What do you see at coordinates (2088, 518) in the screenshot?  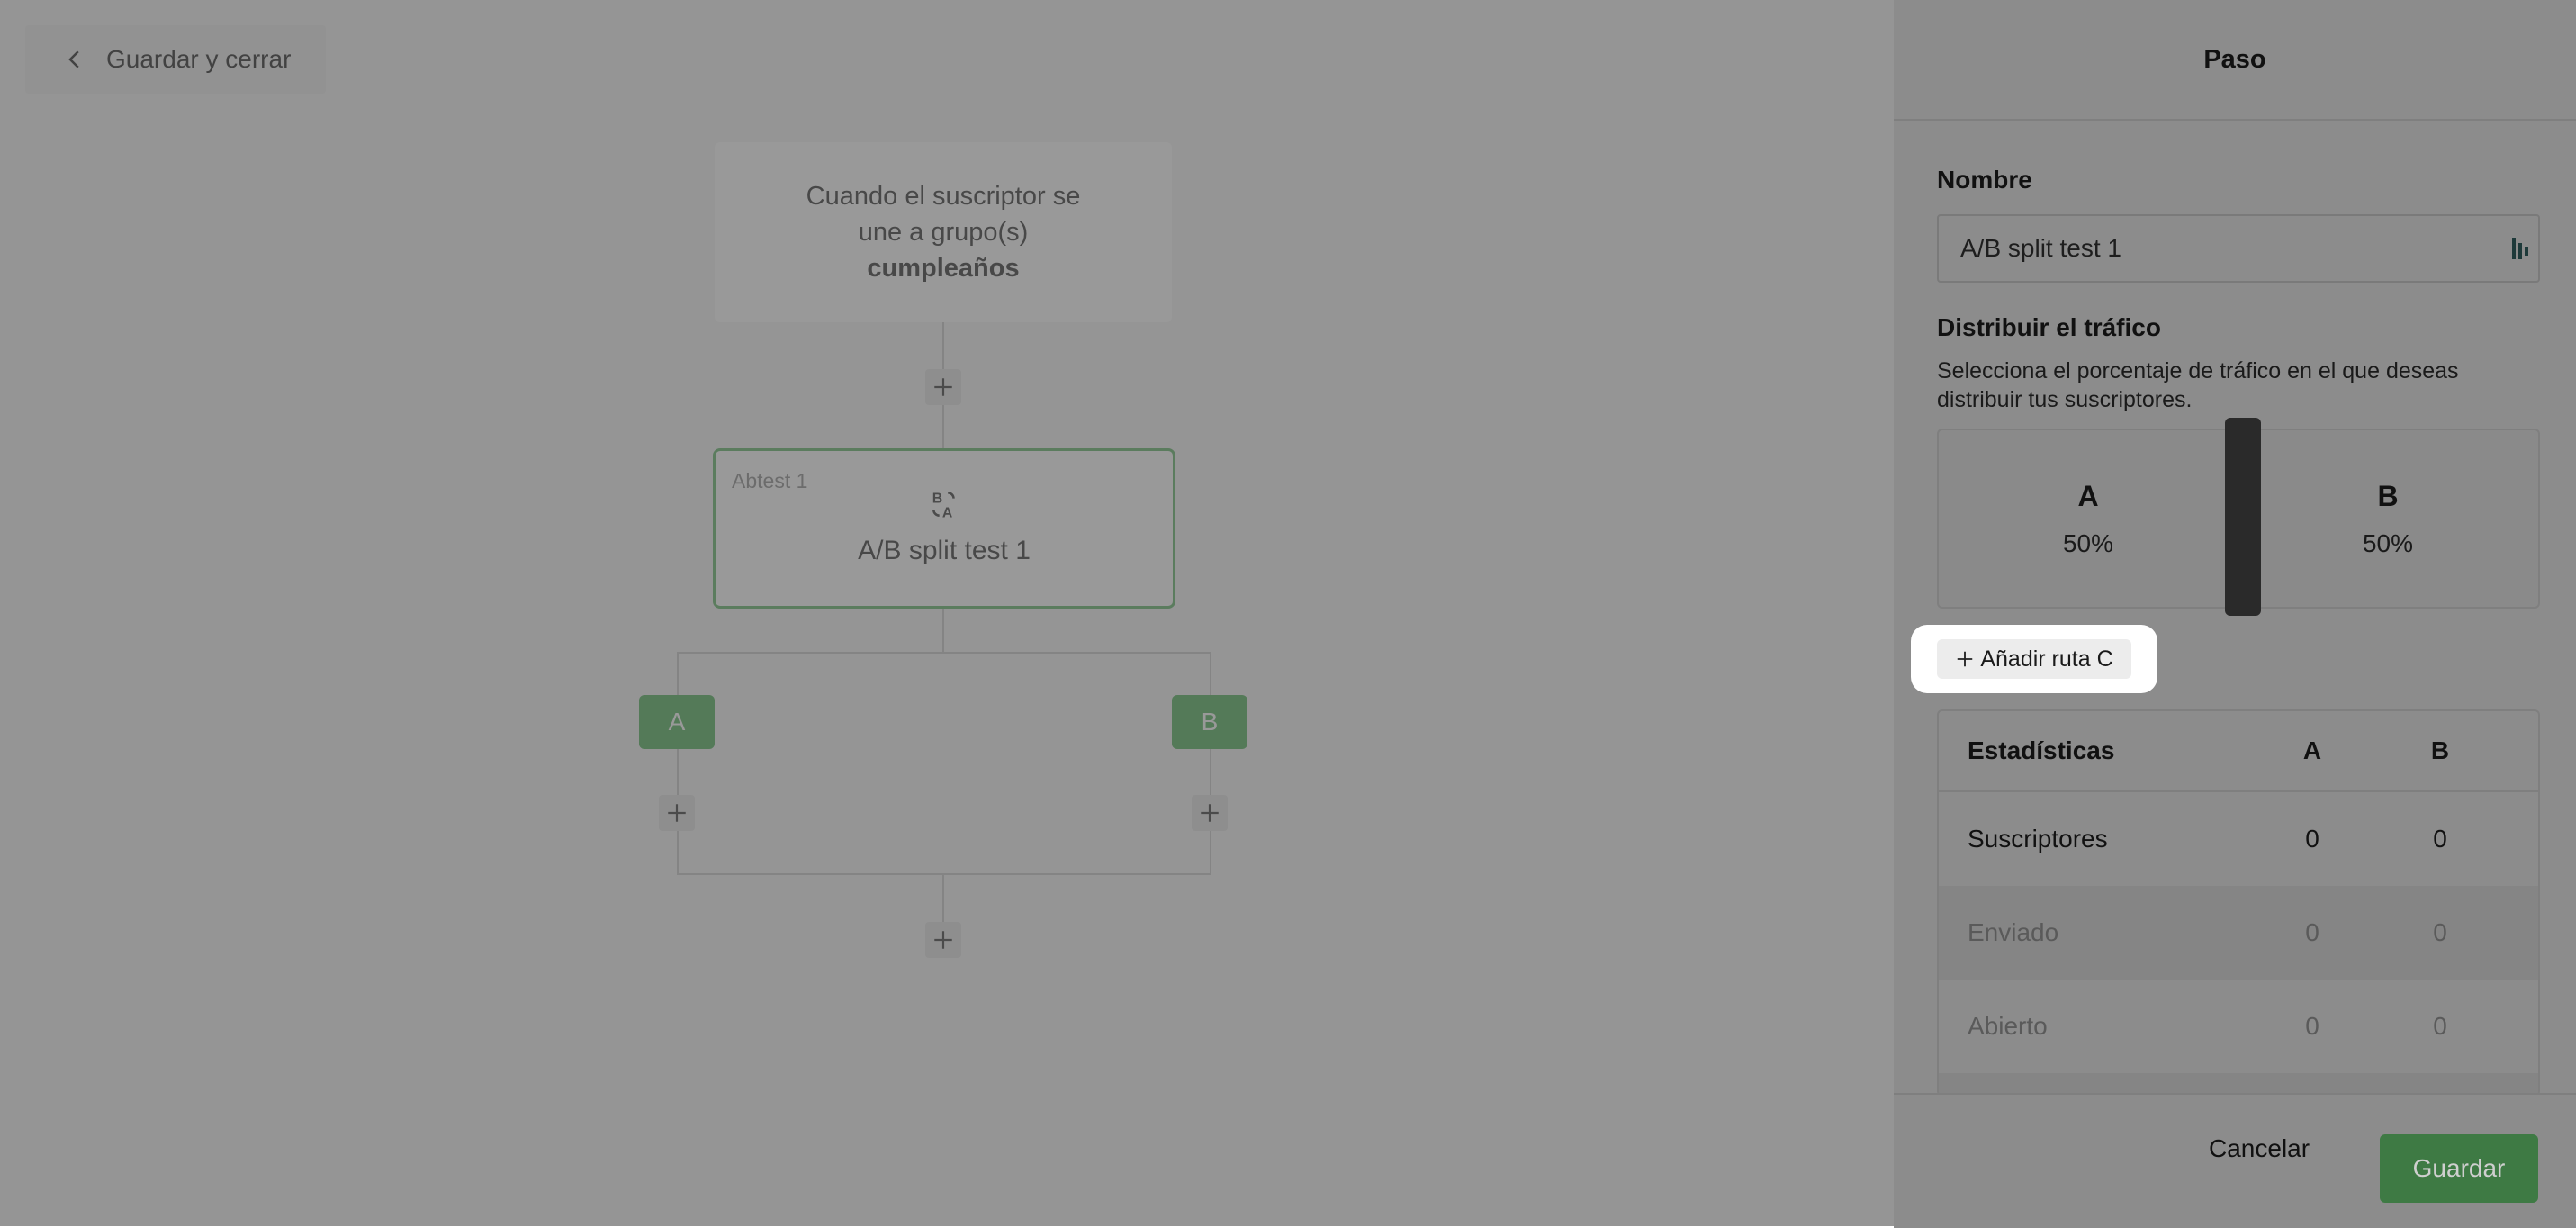 I see `split-segment-a: A 50%` at bounding box center [2088, 518].